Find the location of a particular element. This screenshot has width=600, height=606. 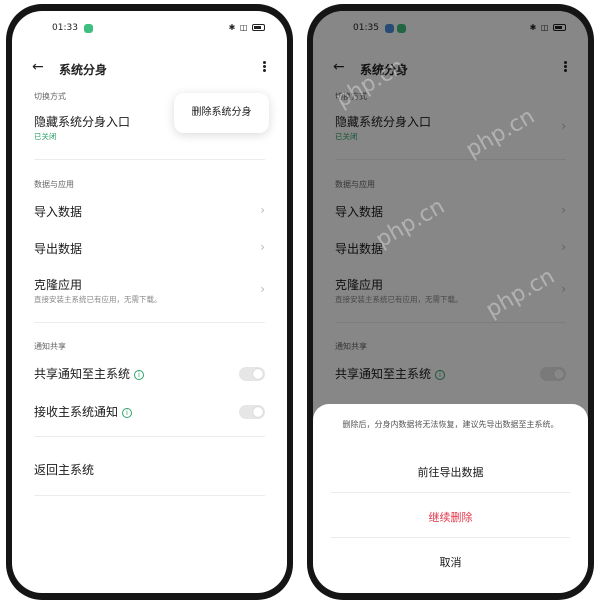

continue-delete-button: 继续删除 is located at coordinates (450, 517).